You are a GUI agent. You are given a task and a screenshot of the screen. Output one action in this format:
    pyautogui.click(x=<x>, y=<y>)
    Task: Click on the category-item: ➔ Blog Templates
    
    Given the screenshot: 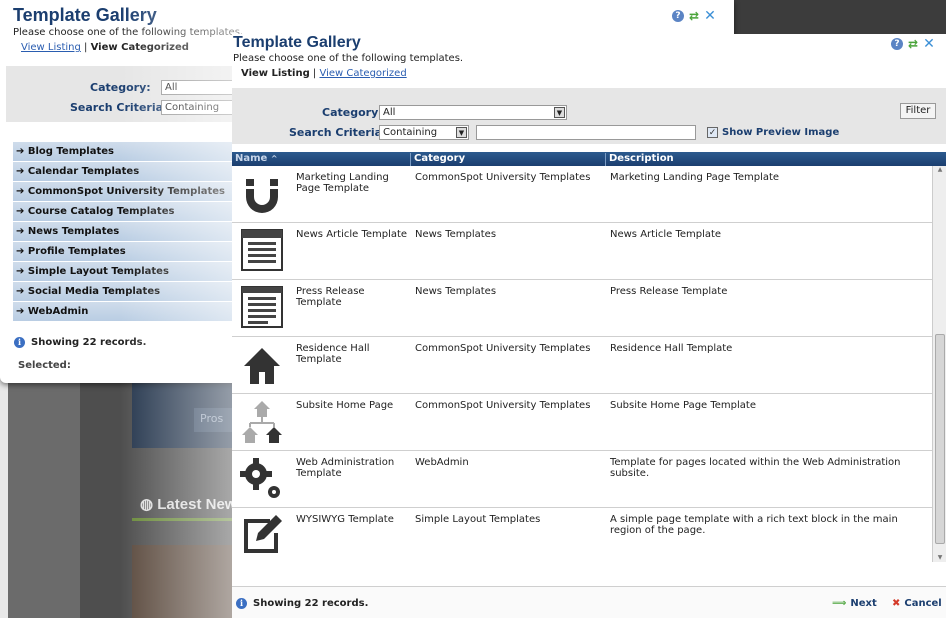 What is the action you would take?
    pyautogui.click(x=122, y=152)
    